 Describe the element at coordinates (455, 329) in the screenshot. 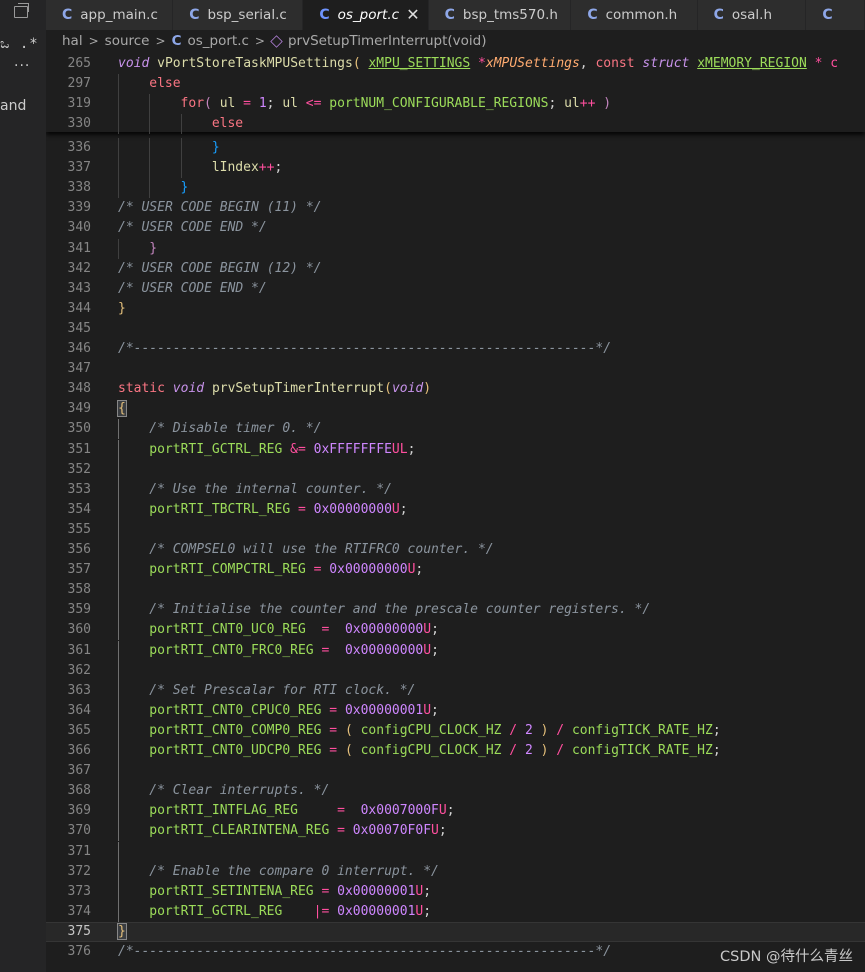

I see `code-line: 345` at that location.